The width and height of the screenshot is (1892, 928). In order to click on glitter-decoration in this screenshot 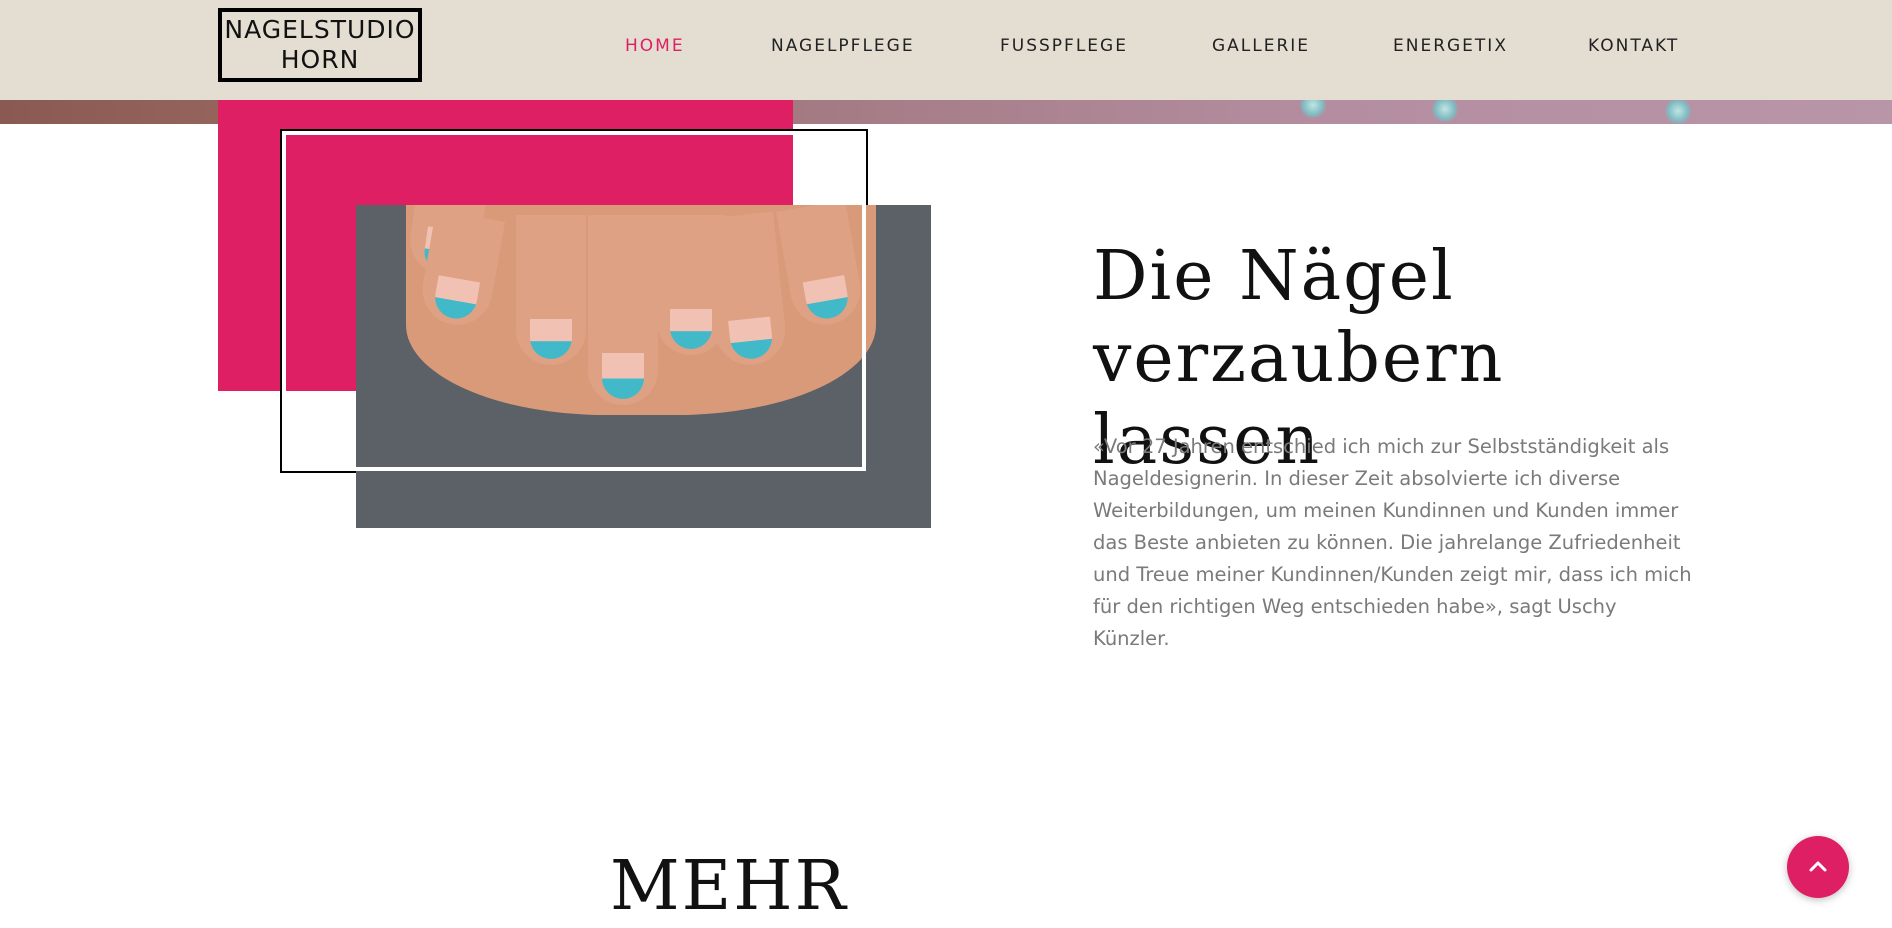, I will do `click(1678, 111)`.